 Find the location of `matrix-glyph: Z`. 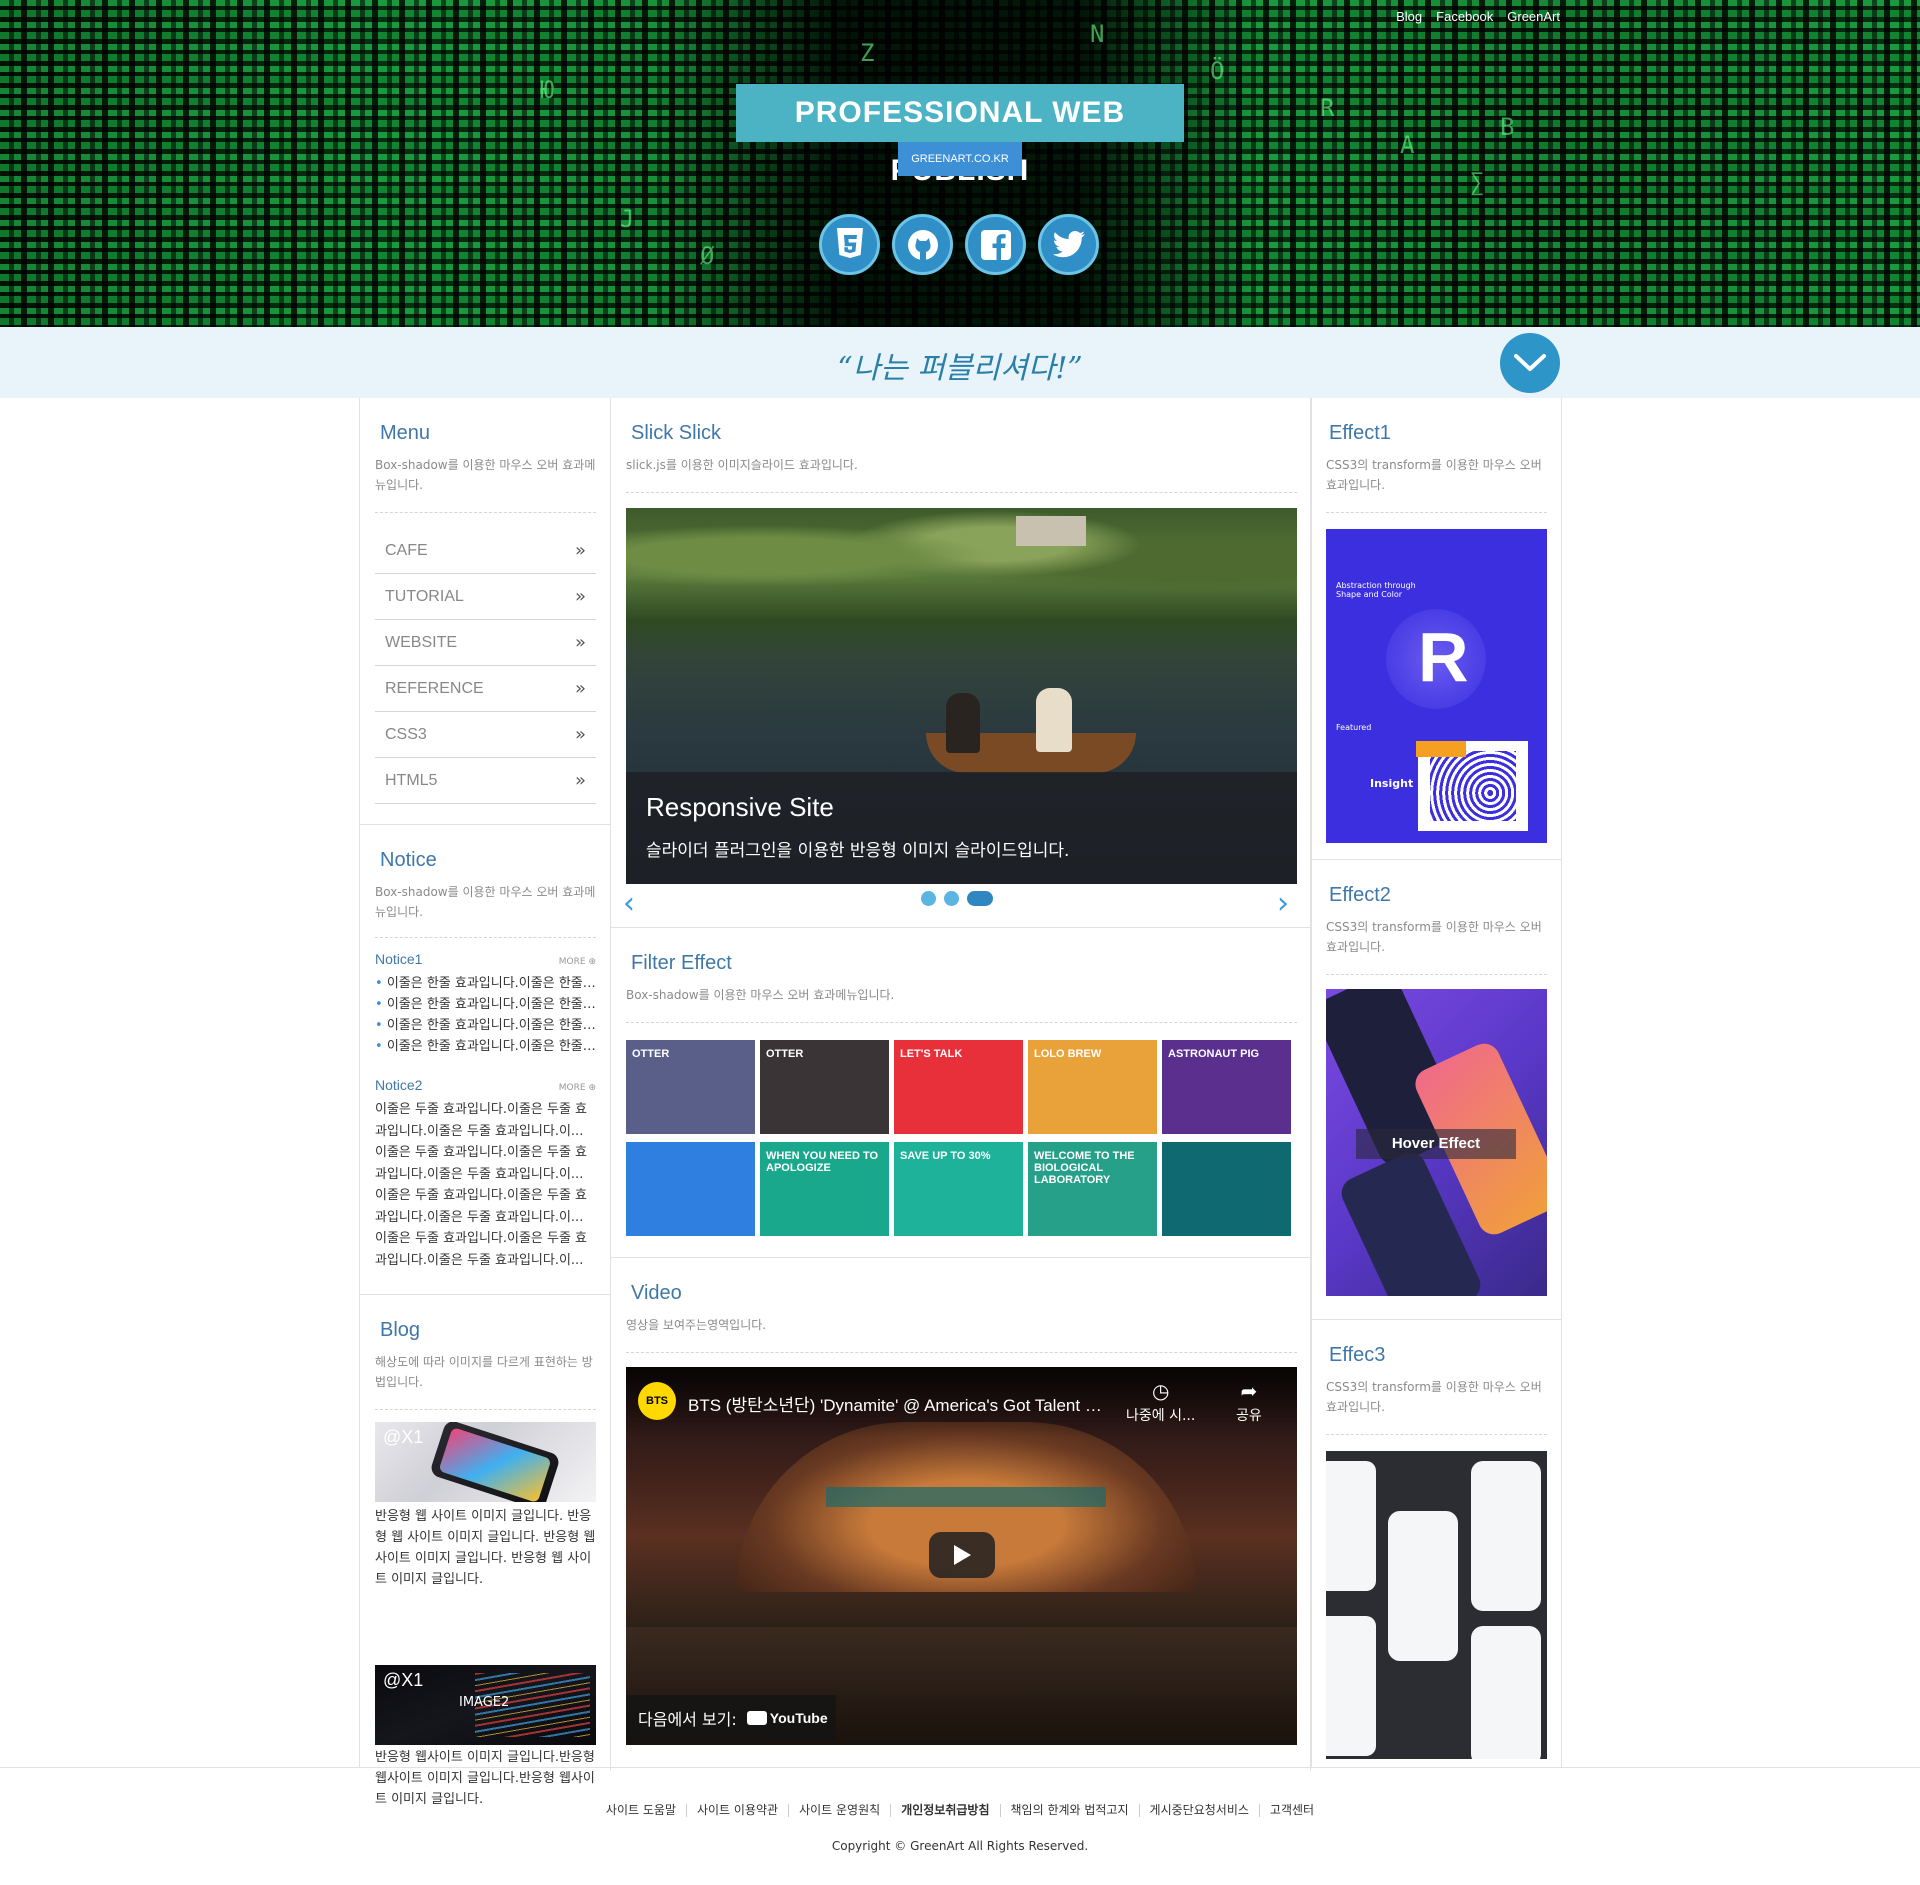

matrix-glyph: Z is located at coordinates (867, 53).